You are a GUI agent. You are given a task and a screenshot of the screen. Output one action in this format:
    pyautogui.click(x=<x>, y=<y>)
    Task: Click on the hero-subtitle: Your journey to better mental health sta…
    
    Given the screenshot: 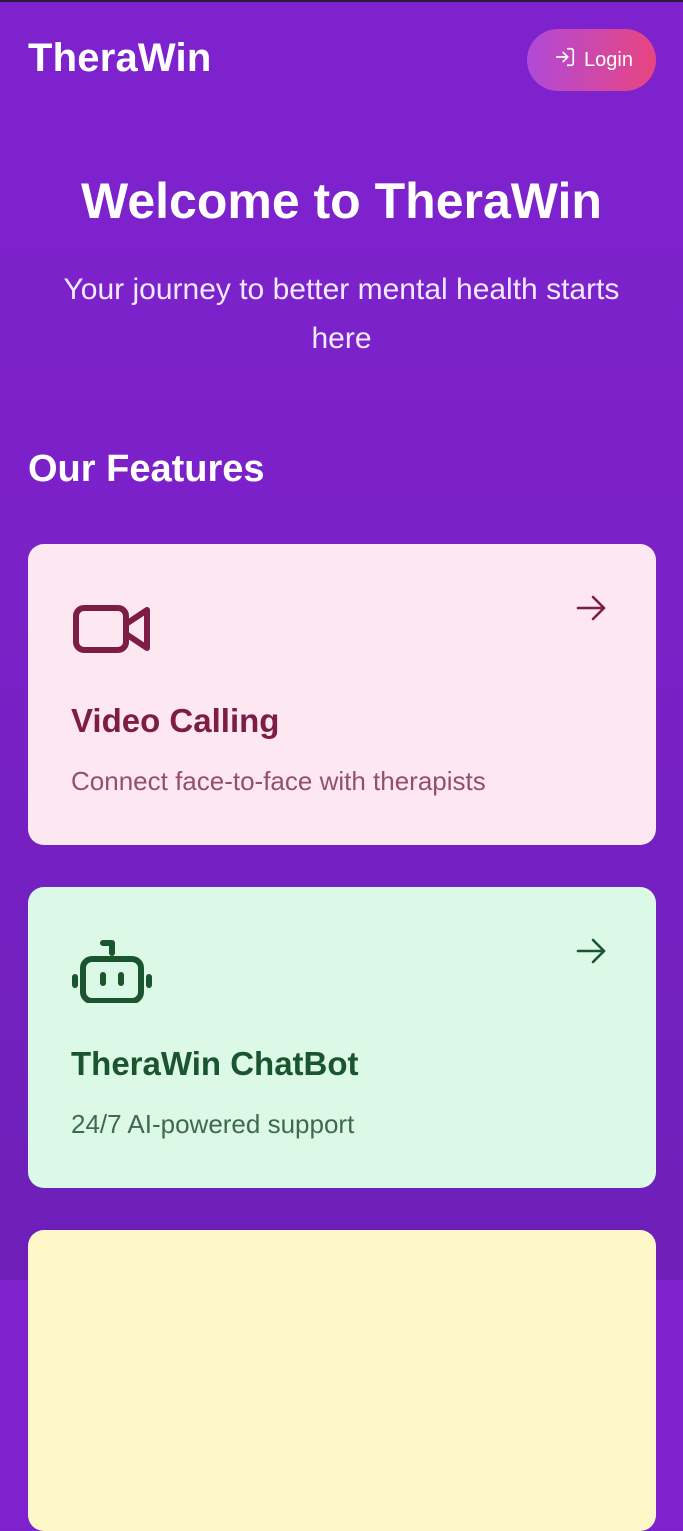 What is the action you would take?
    pyautogui.click(x=341, y=314)
    